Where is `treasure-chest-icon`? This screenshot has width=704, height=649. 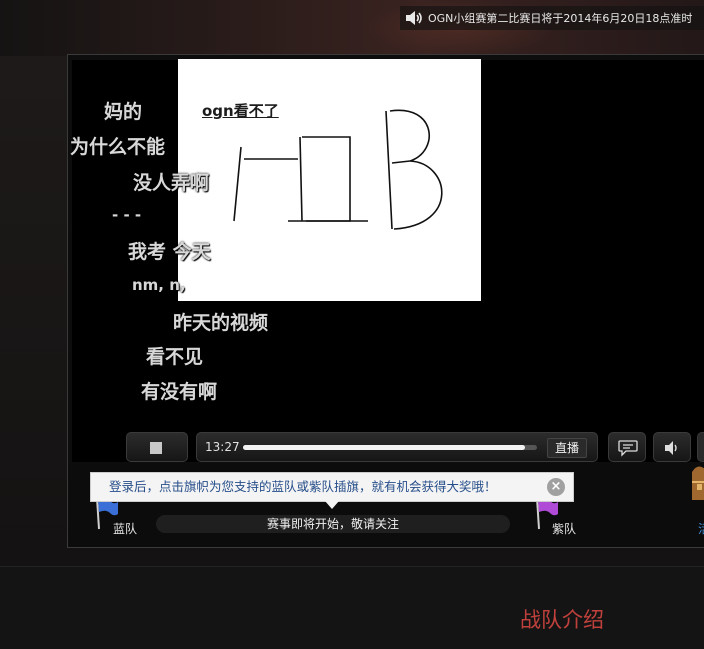
treasure-chest-icon is located at coordinates (697, 482).